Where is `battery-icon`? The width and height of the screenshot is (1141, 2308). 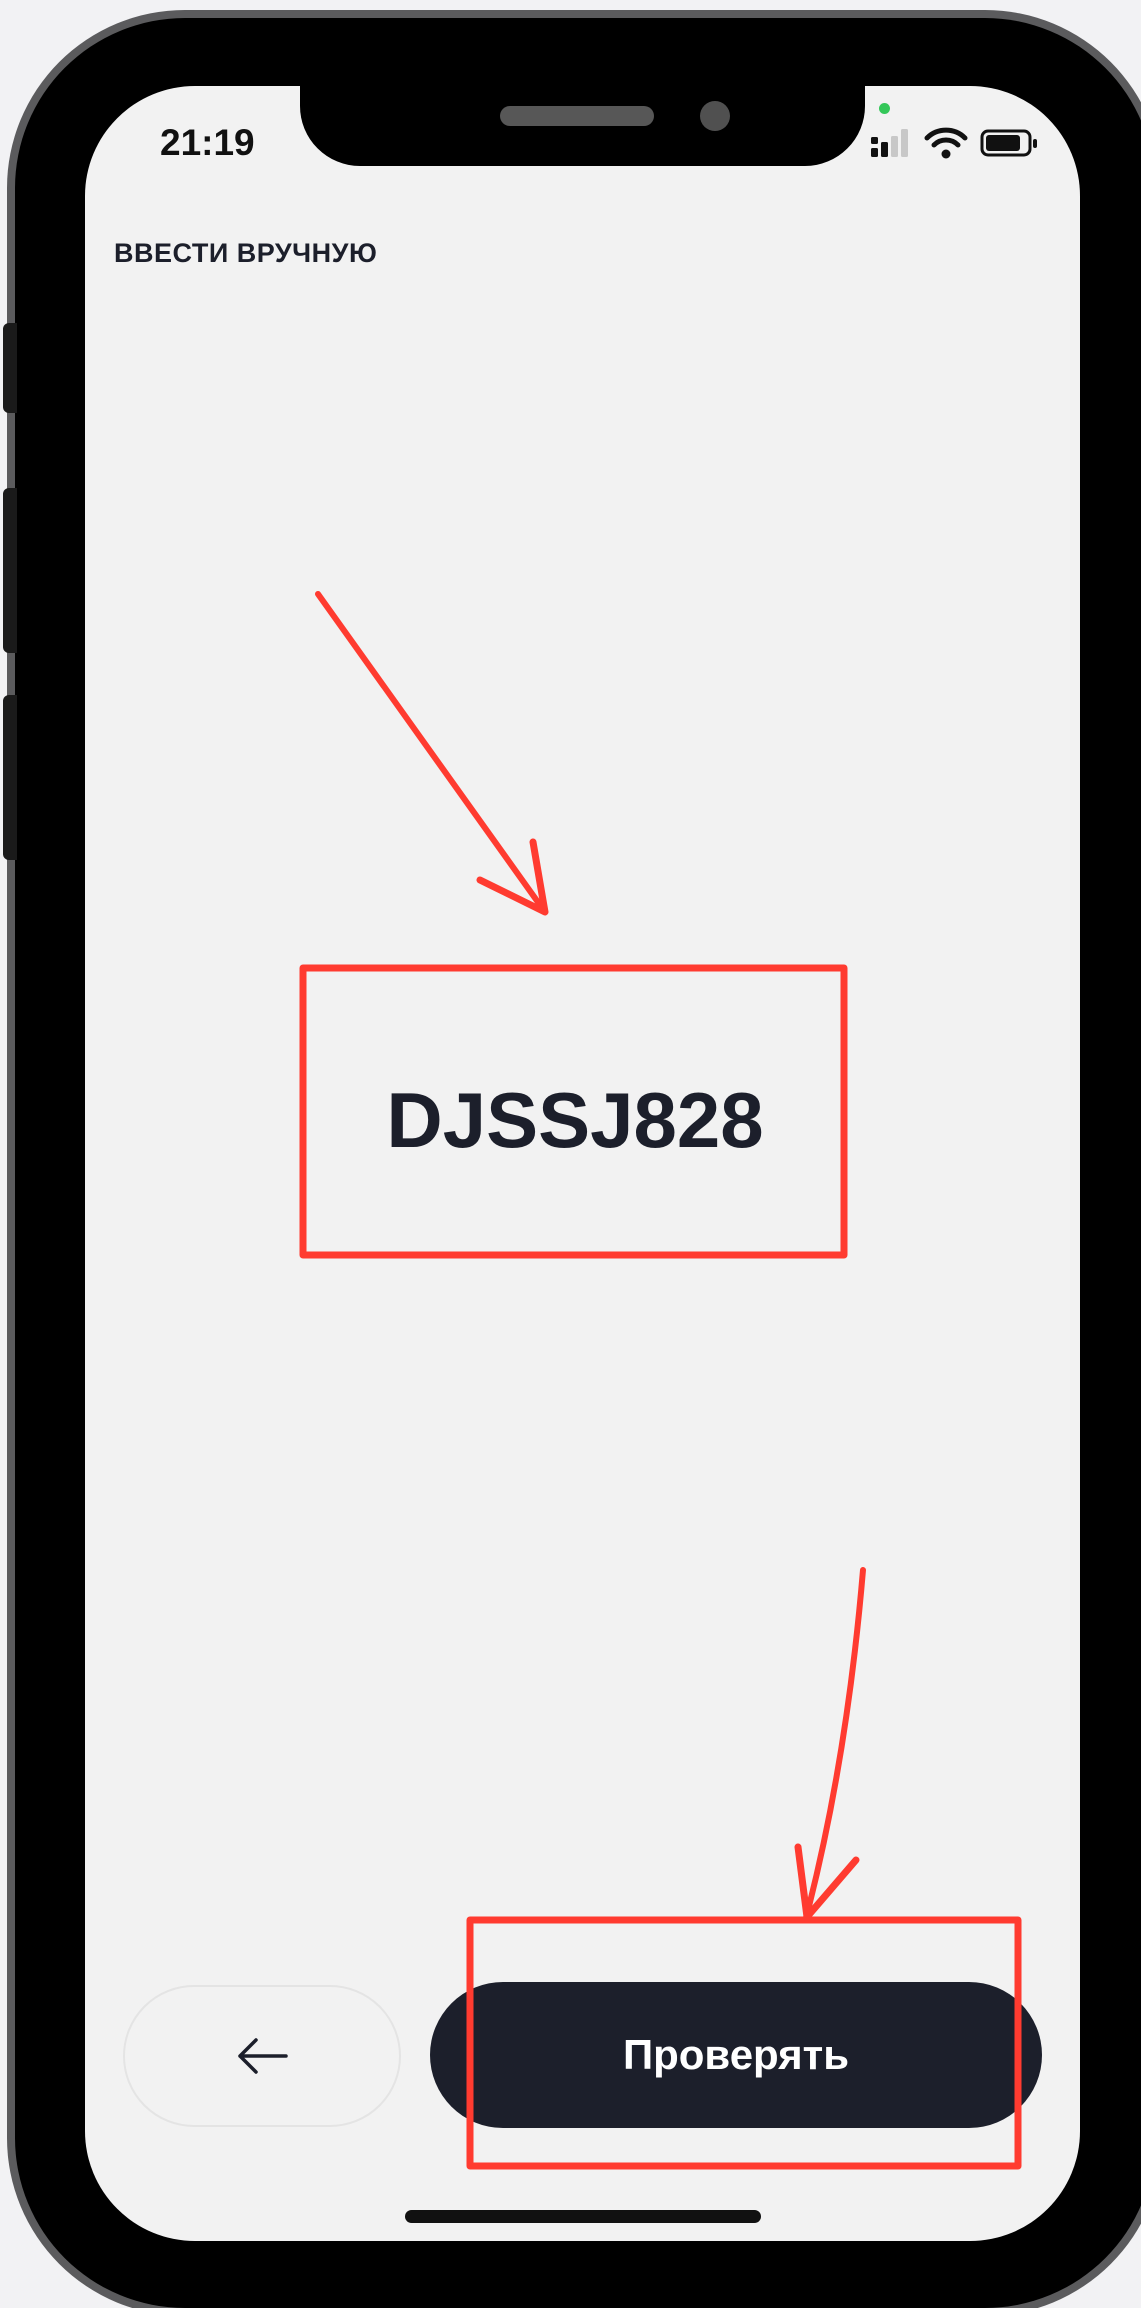
battery-icon is located at coordinates (1008, 143).